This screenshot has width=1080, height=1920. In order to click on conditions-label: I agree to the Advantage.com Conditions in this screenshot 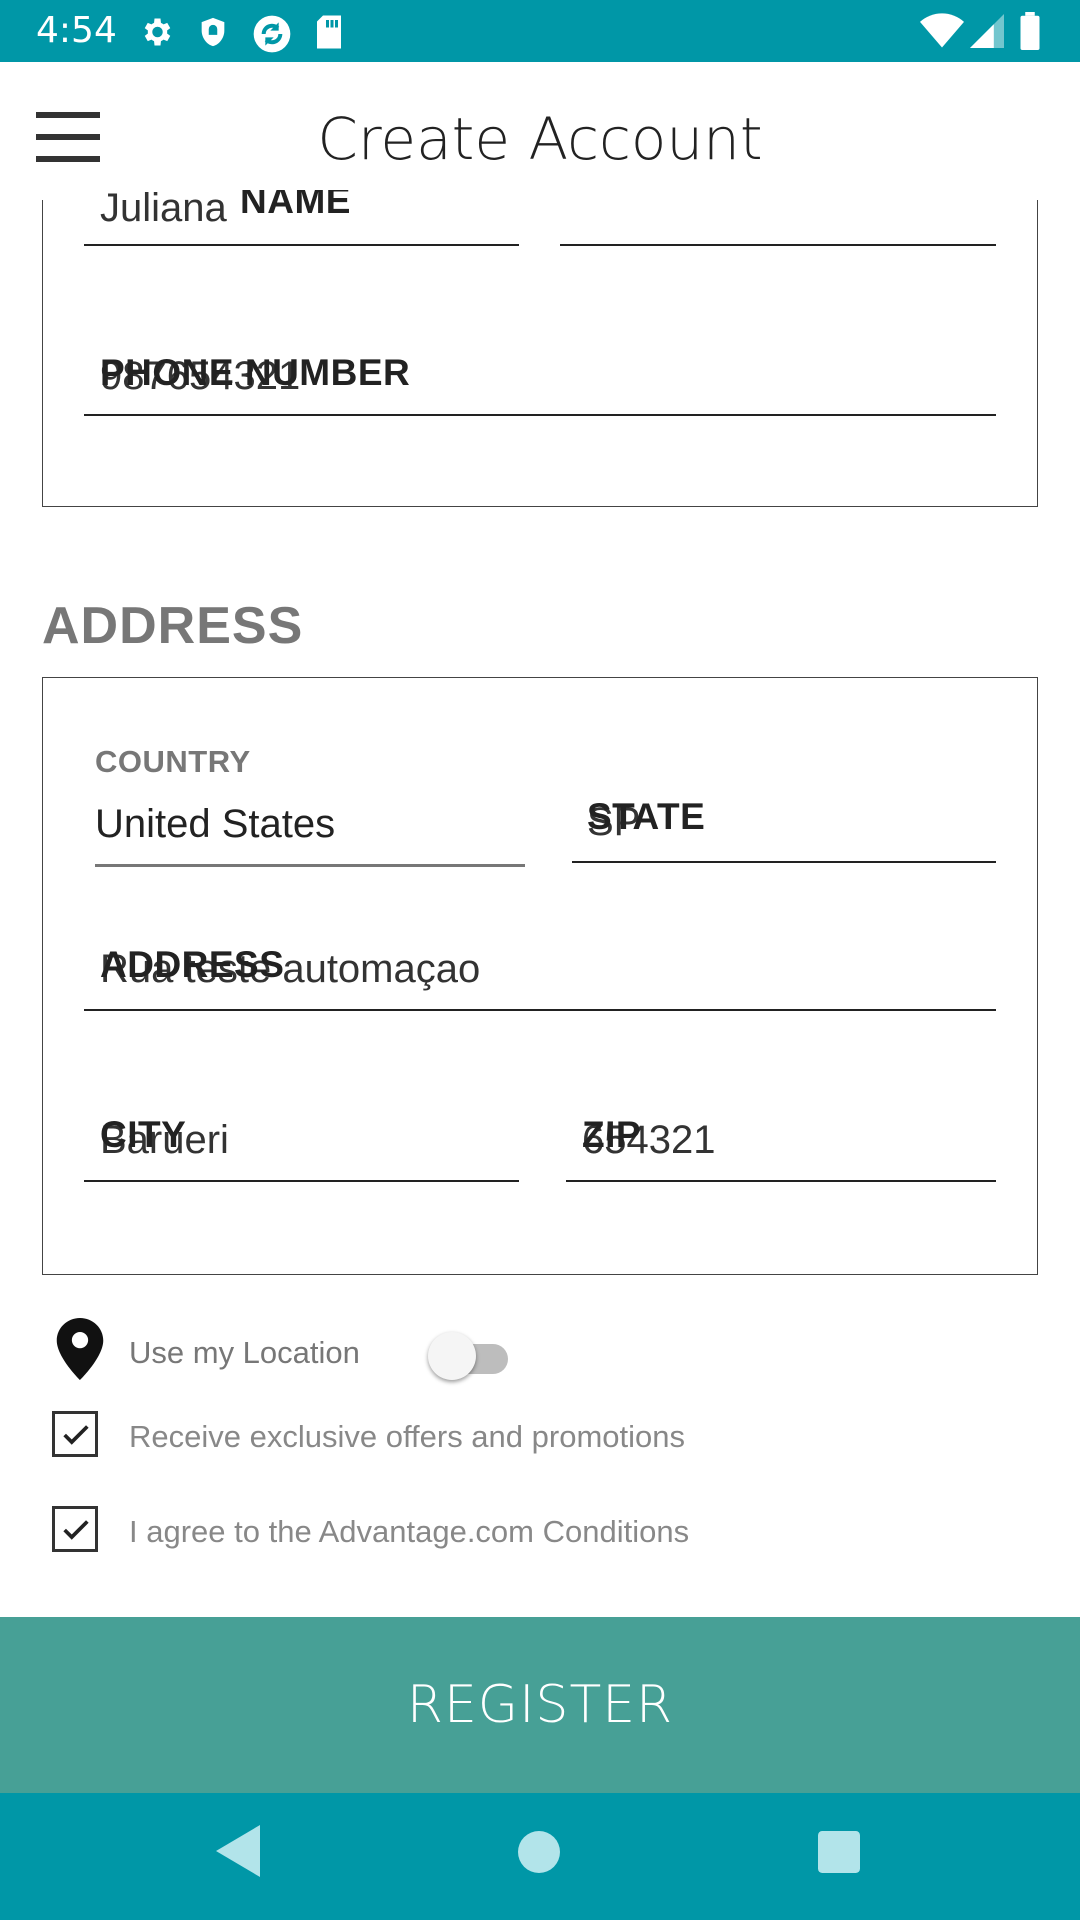, I will do `click(409, 1531)`.